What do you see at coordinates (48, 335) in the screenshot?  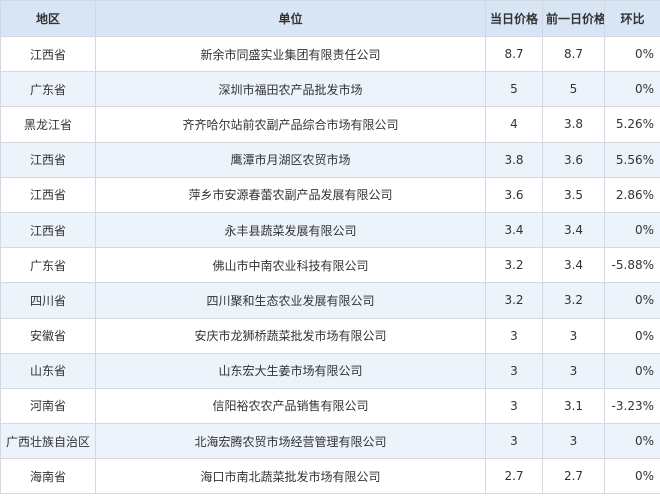 I see `cell-region: 安徽省` at bounding box center [48, 335].